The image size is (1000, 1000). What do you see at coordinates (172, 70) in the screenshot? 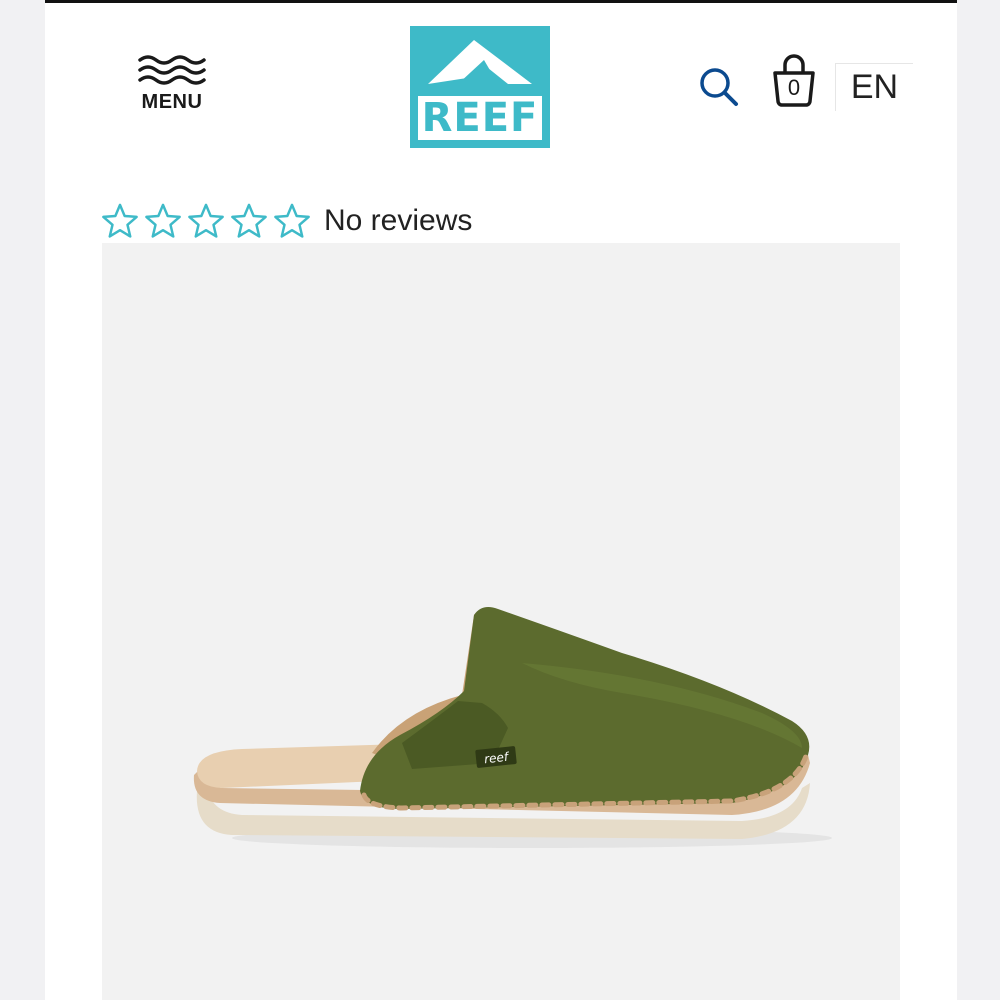
I see `menu-waves-icon` at bounding box center [172, 70].